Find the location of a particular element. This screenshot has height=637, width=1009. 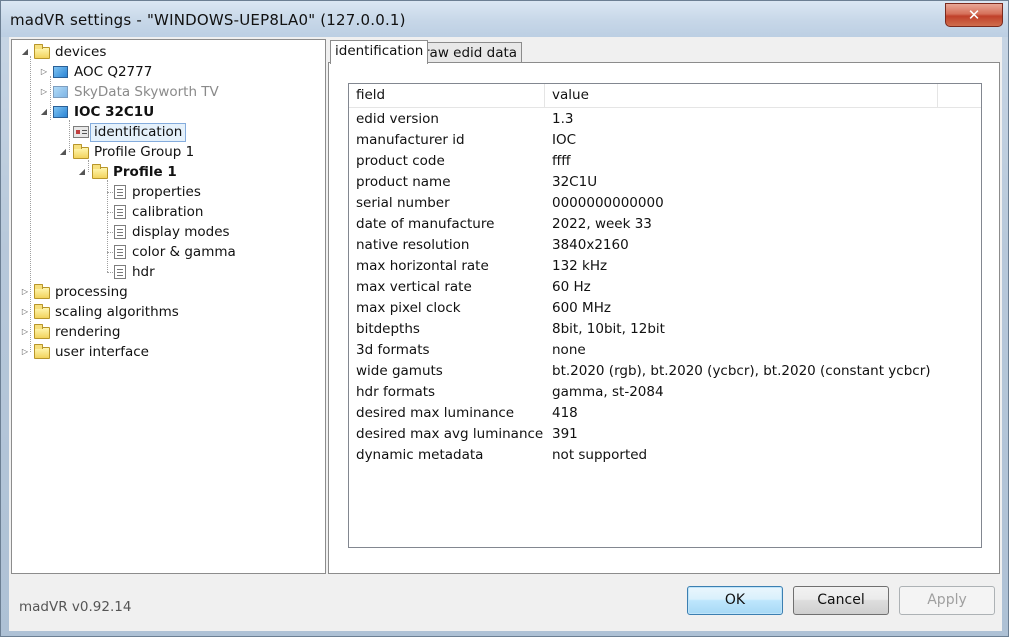

field-cell: native resolution is located at coordinates (413, 245).